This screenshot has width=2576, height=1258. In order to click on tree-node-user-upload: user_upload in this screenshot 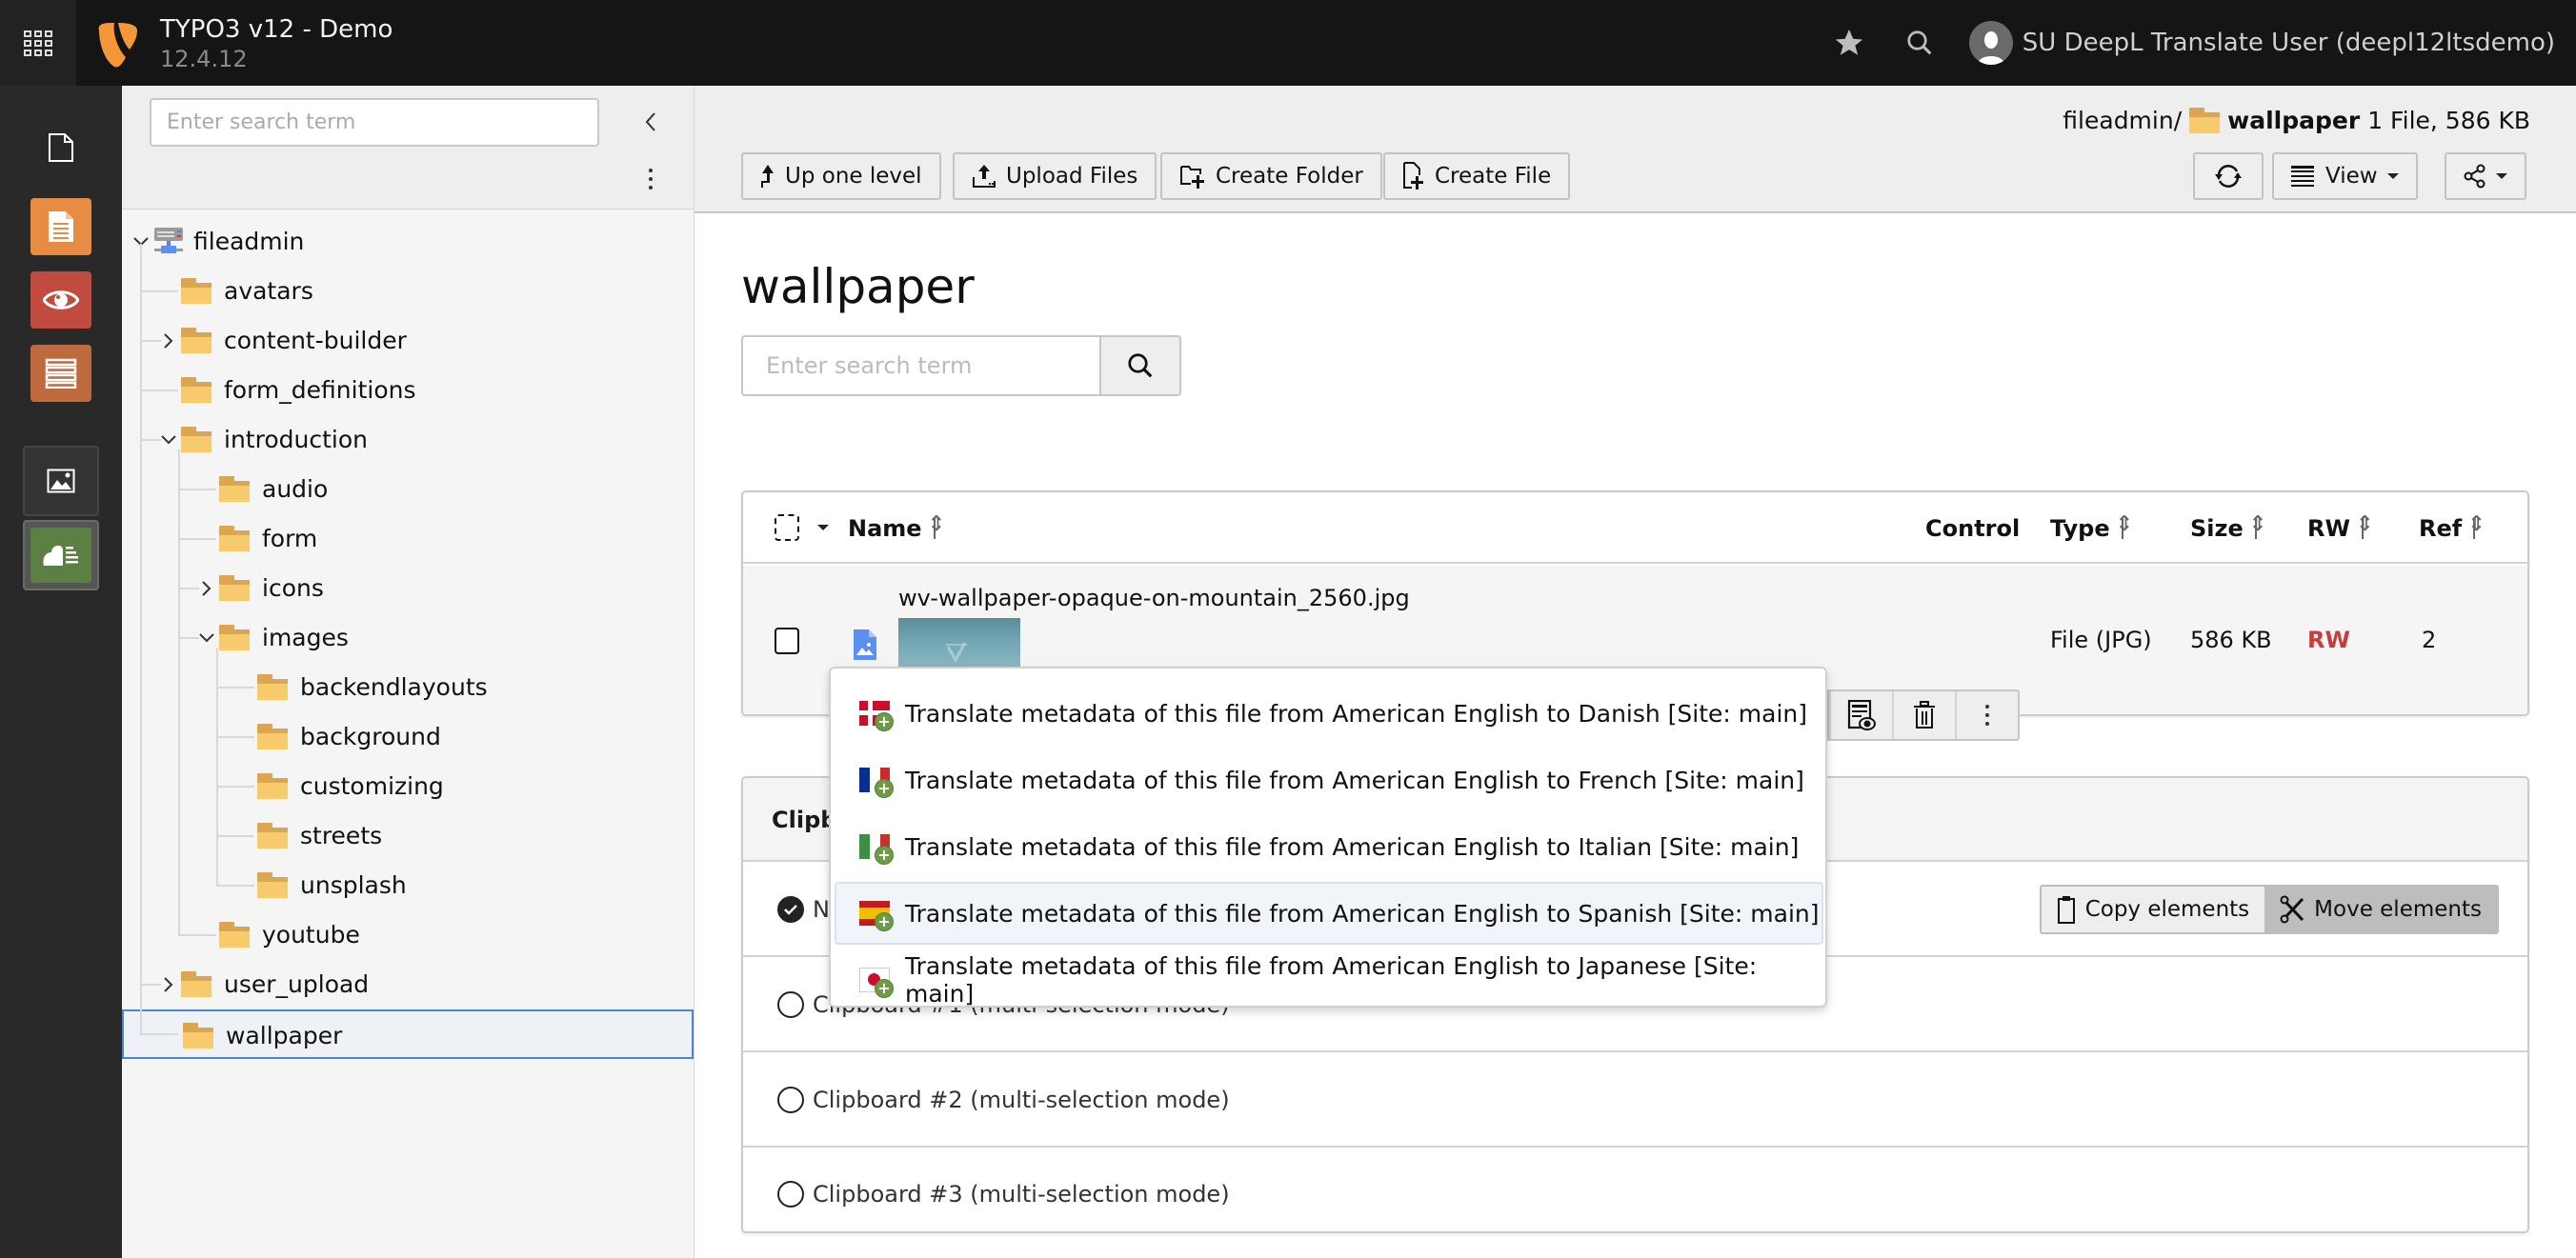, I will do `click(408, 984)`.